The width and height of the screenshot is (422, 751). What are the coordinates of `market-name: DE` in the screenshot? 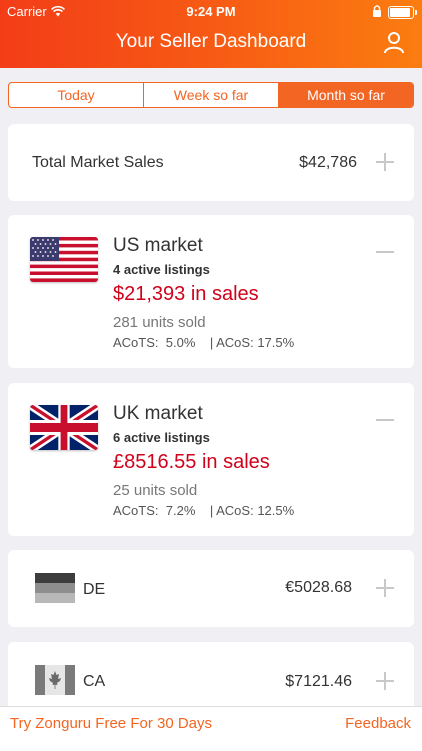 It's located at (94, 589).